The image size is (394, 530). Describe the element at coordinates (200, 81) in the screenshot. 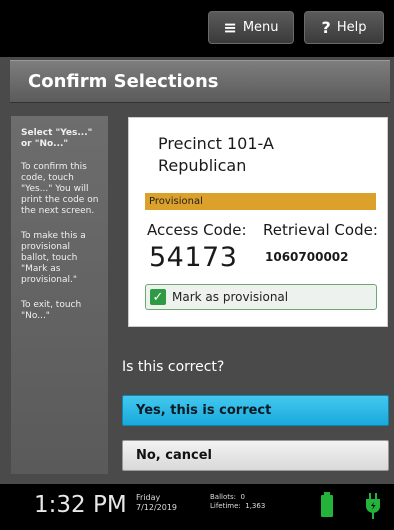

I see `page-title: Confirm Selections` at that location.